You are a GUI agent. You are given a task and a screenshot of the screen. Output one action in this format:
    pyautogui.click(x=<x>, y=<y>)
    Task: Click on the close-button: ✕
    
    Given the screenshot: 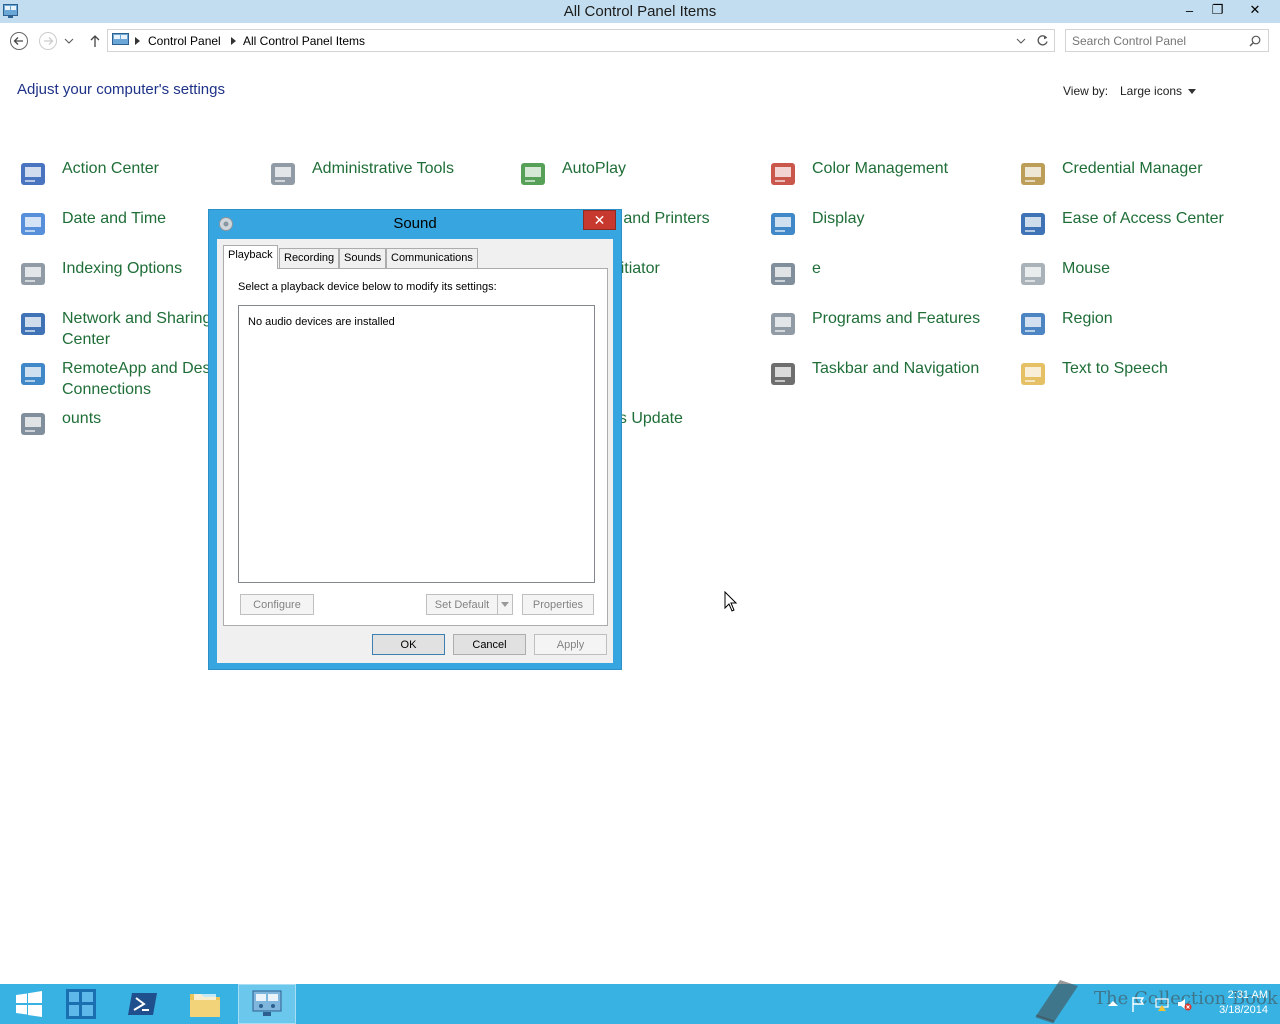 What is the action you would take?
    pyautogui.click(x=1255, y=10)
    